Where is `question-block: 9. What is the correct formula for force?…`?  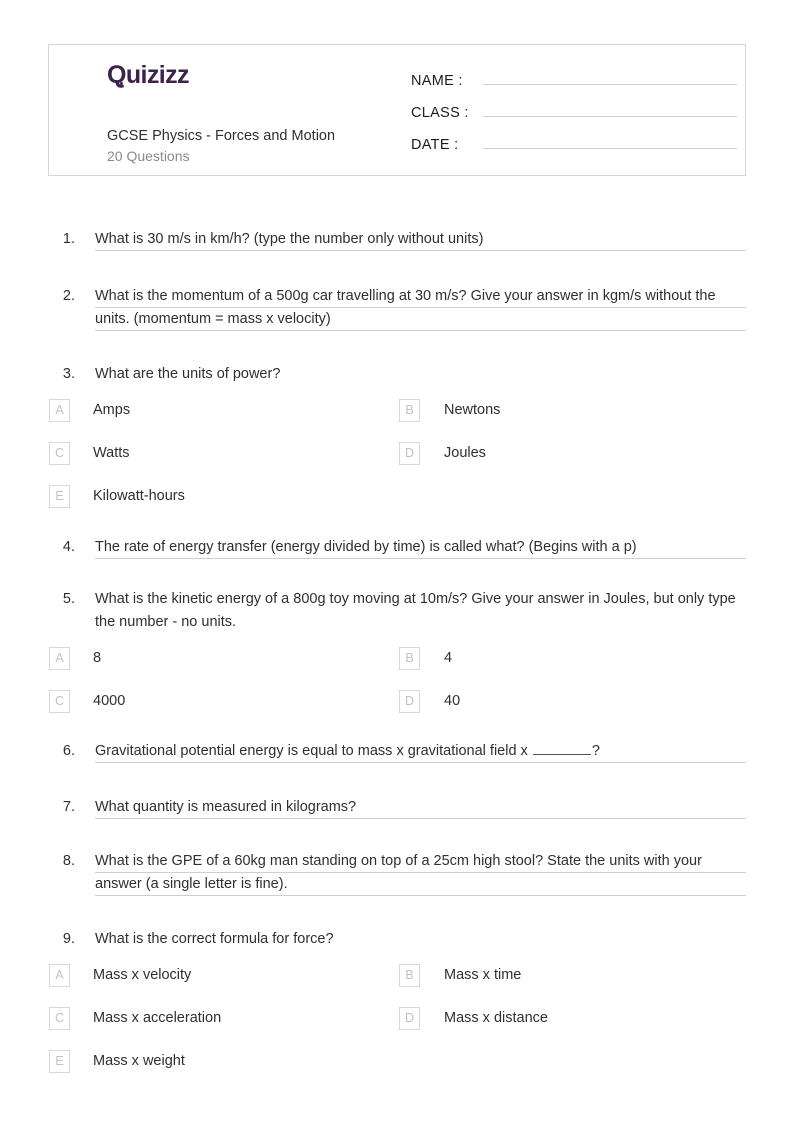 question-block: 9. What is the correct formula for force?… is located at coordinates (397, 1000).